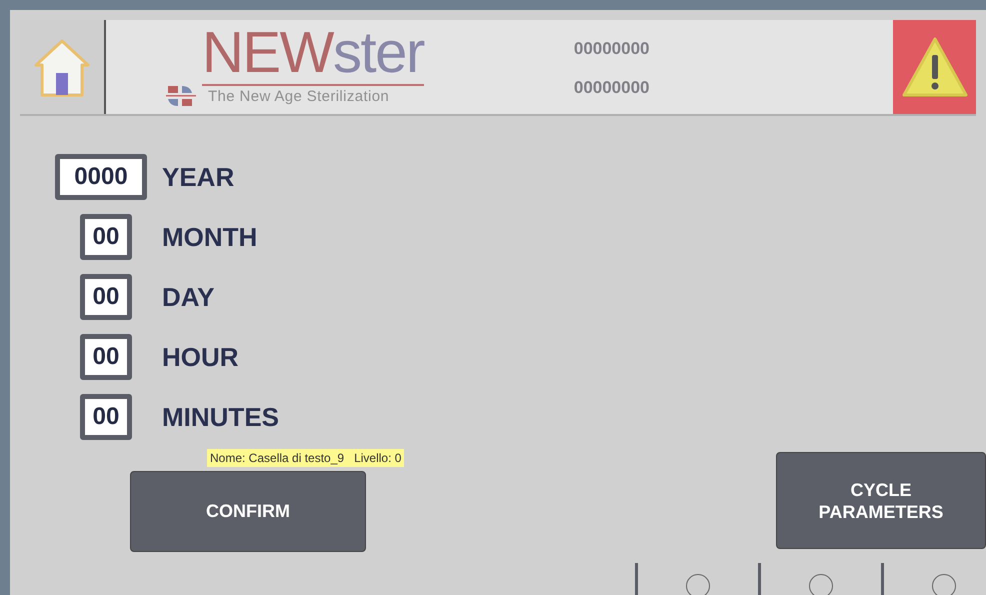 Image resolution: width=986 pixels, height=595 pixels. Describe the element at coordinates (188, 297) in the screenshot. I see `field-label: DAY` at that location.